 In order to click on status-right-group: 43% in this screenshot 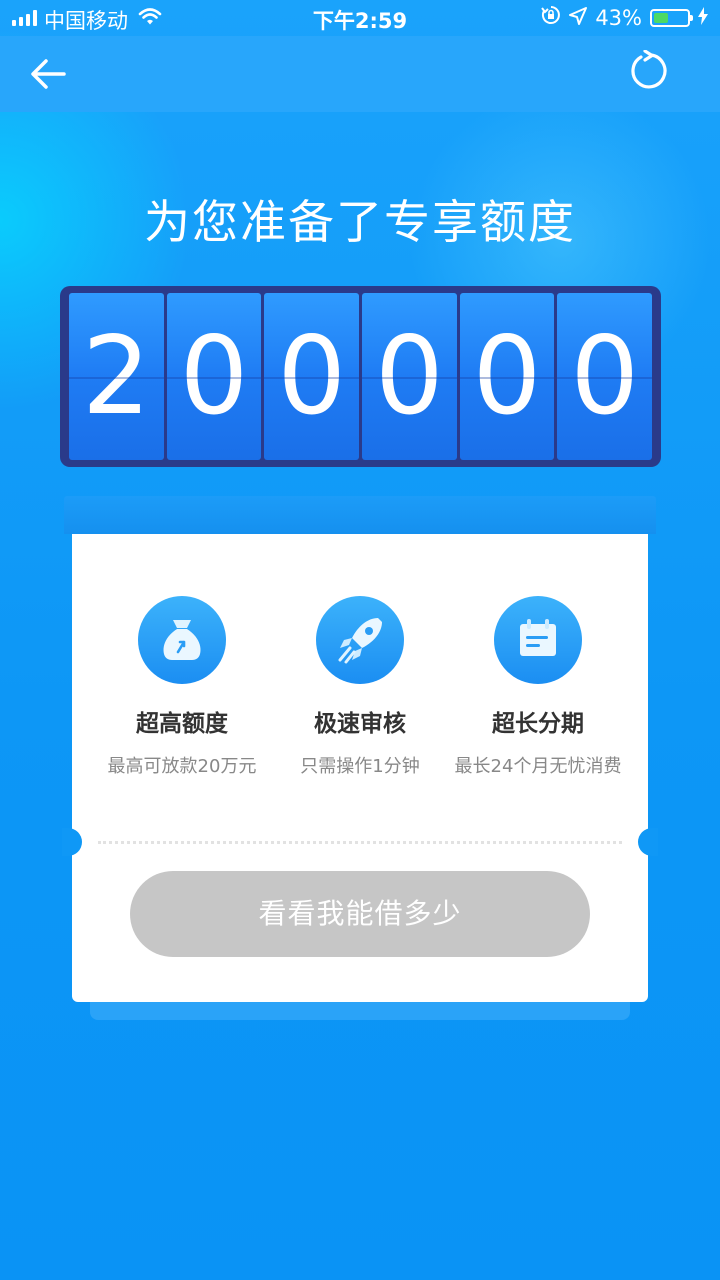, I will do `click(624, 17)`.